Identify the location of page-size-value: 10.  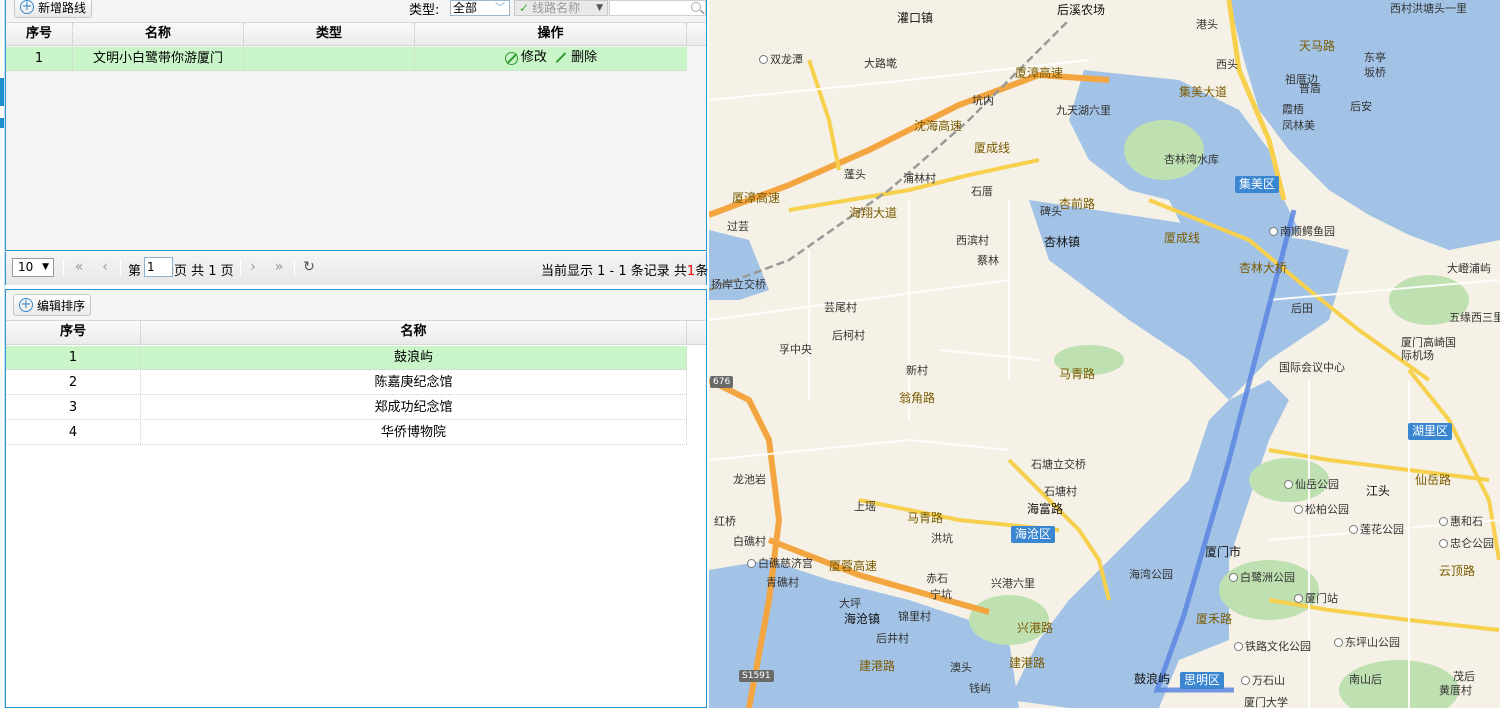
(26, 267).